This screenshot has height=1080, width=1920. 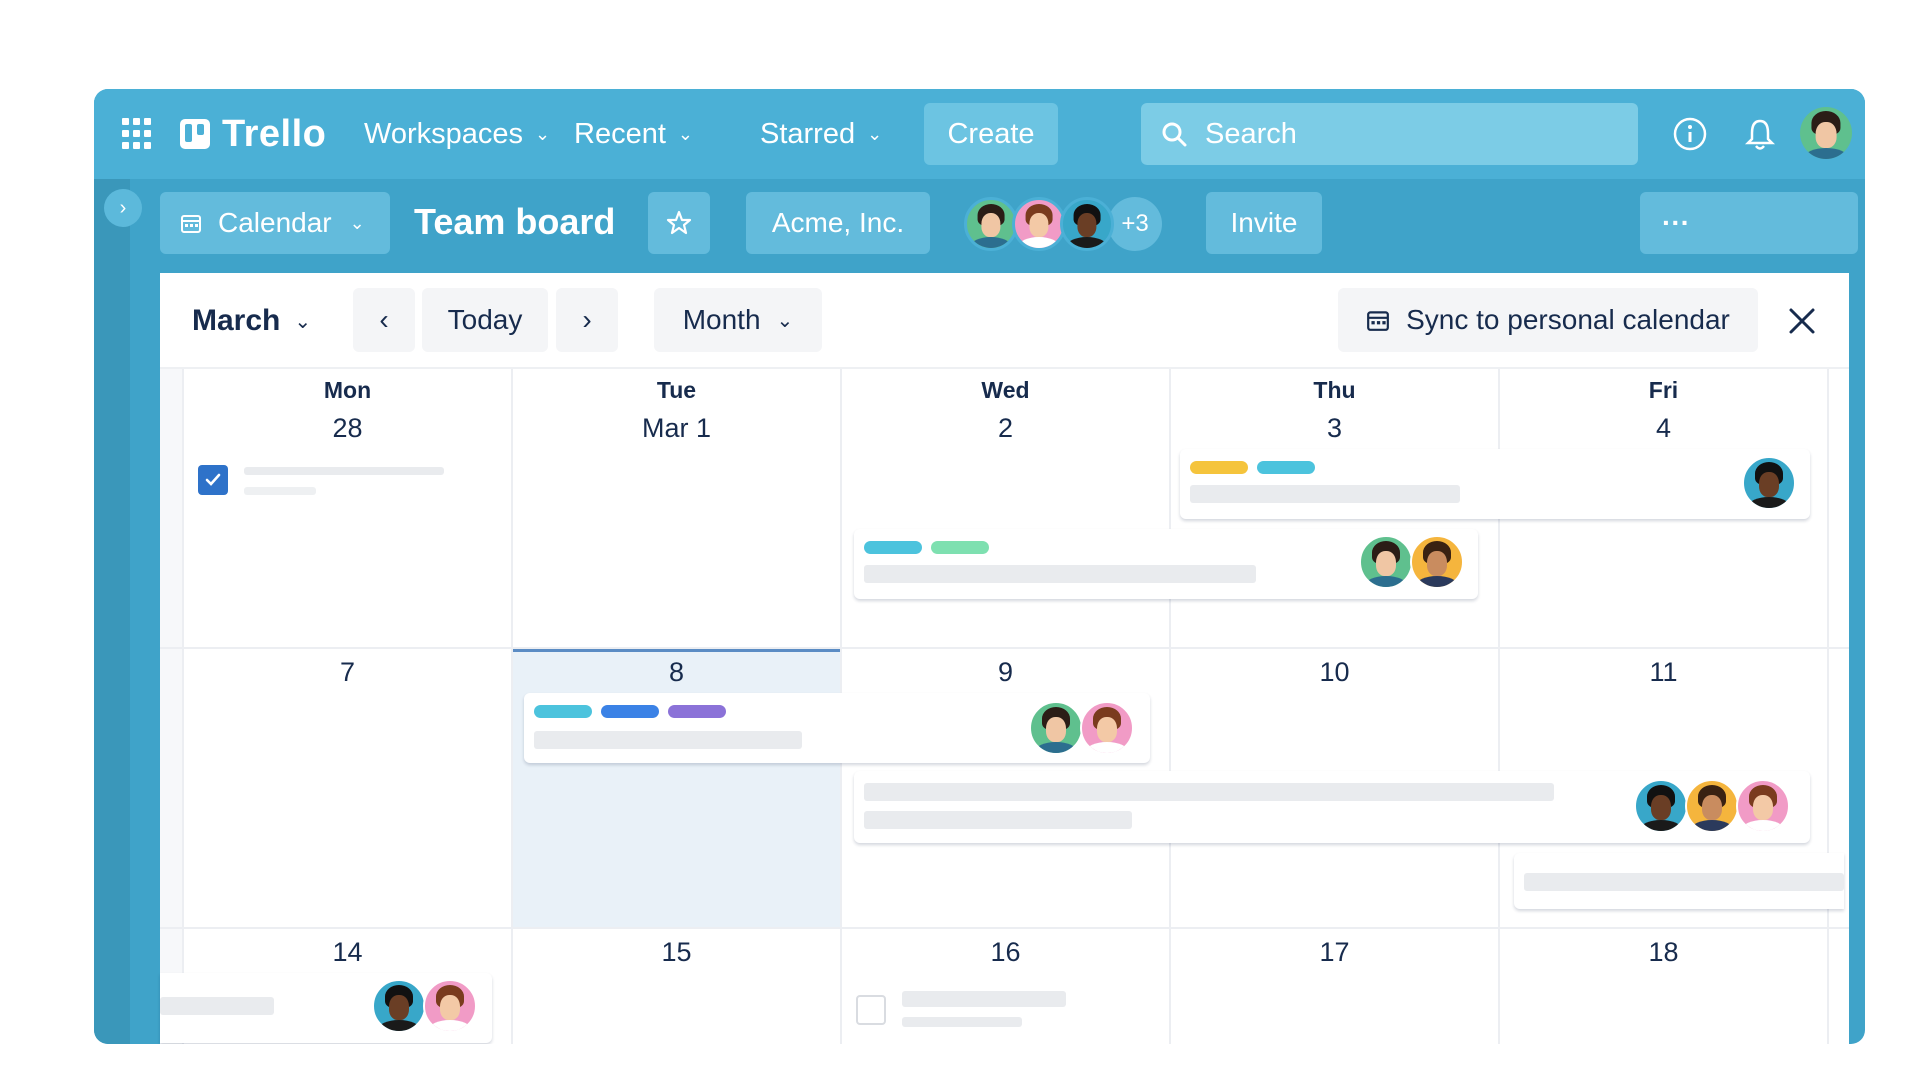 I want to click on day-number: 7, so click(x=347, y=672).